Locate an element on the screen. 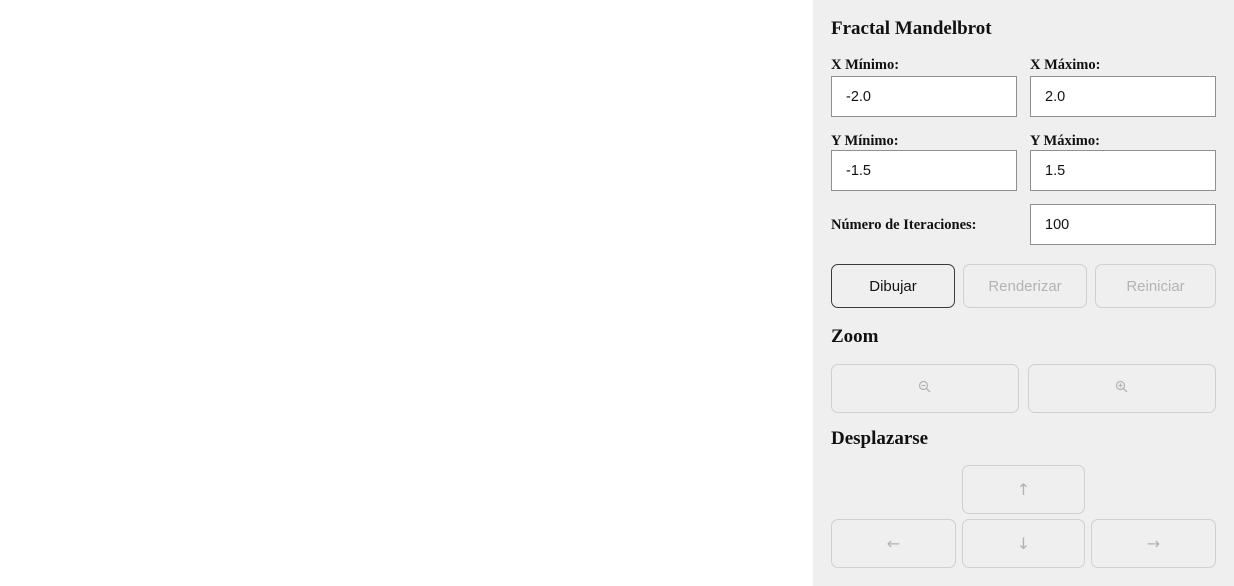 This screenshot has height=586, width=1234. iterations-label: Número de Iteraciones: is located at coordinates (904, 225).